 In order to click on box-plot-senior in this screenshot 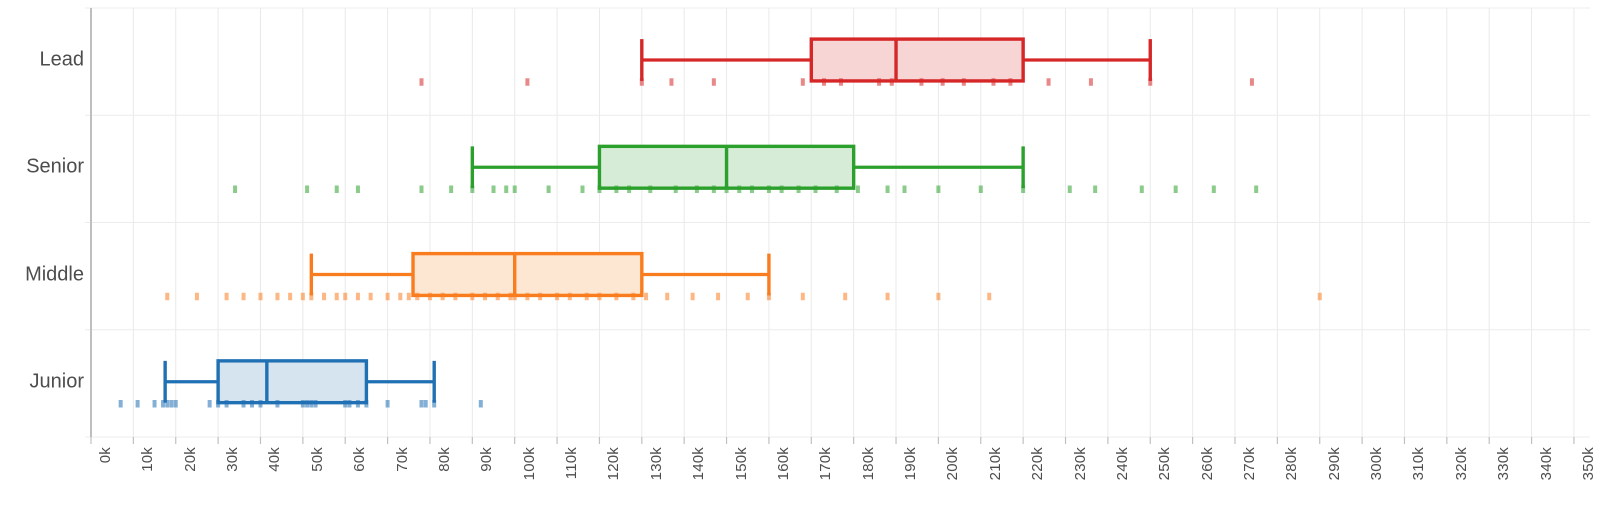, I will do `click(747, 167)`.